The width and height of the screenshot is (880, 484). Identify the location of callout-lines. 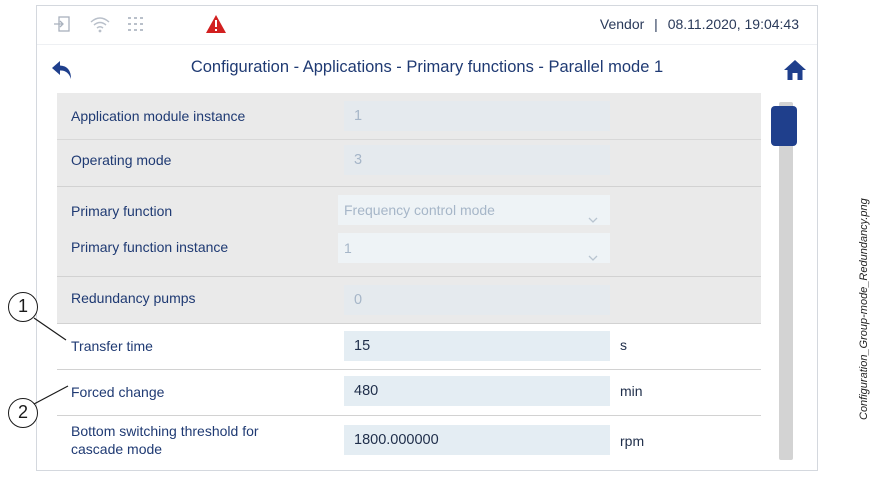
(51, 361).